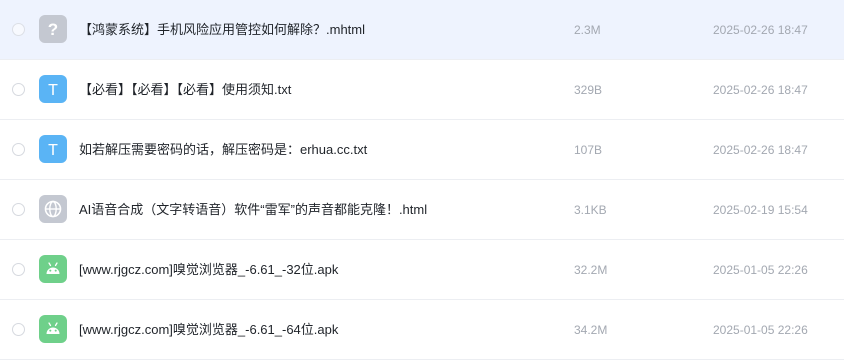  Describe the element at coordinates (588, 150) in the screenshot. I see `file-size: 107B` at that location.